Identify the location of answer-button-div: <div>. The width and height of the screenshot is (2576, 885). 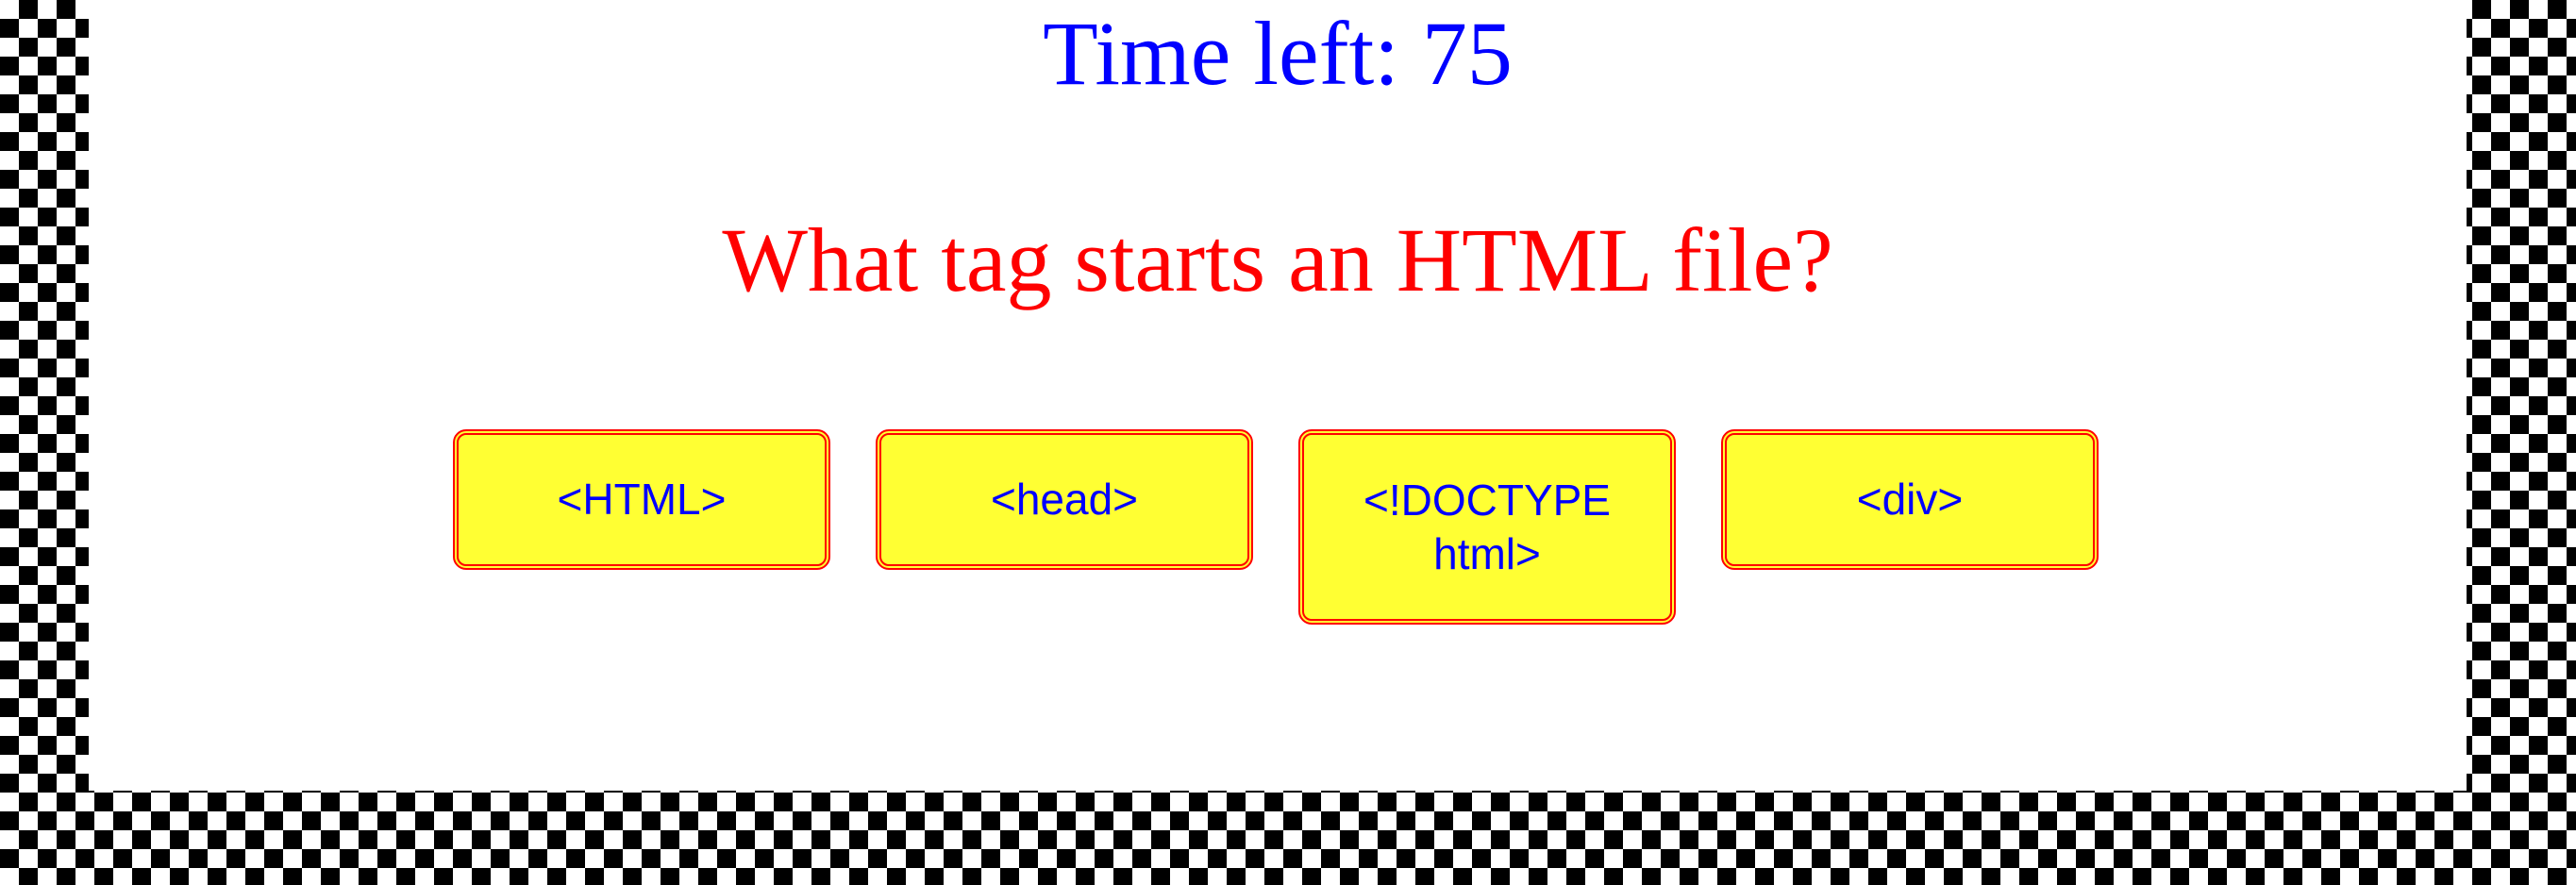
(1910, 500).